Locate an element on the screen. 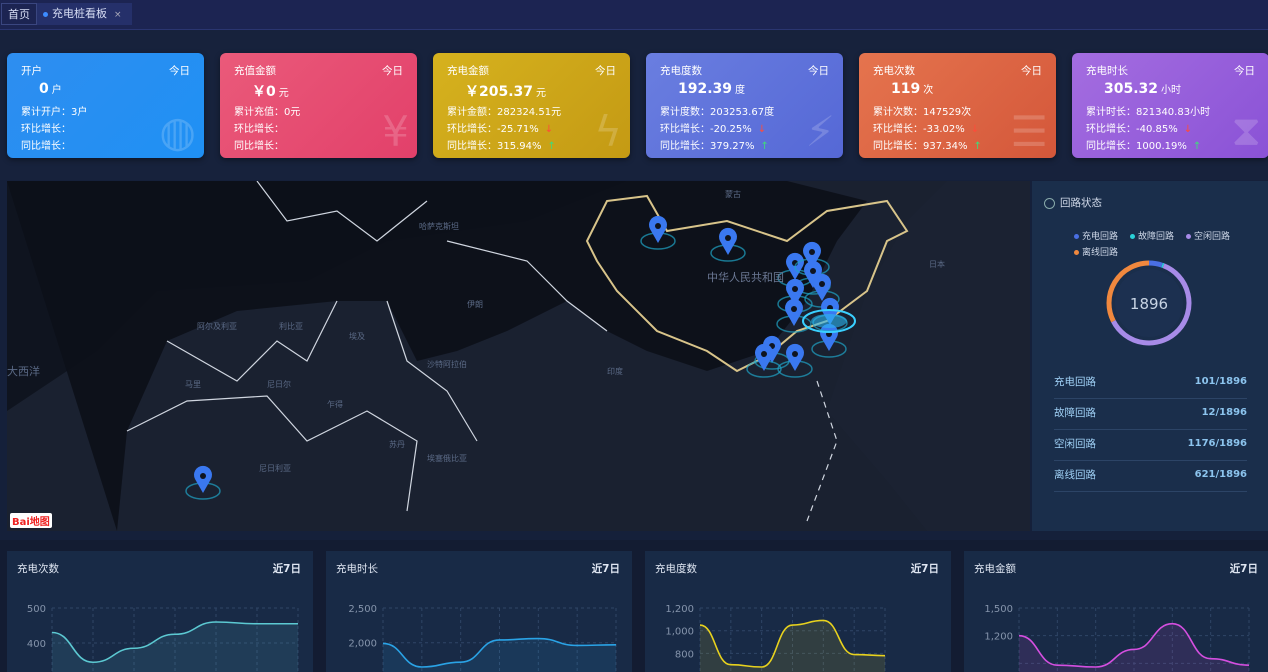 The image size is (1268, 672). tab-home: 首页 is located at coordinates (19, 14).